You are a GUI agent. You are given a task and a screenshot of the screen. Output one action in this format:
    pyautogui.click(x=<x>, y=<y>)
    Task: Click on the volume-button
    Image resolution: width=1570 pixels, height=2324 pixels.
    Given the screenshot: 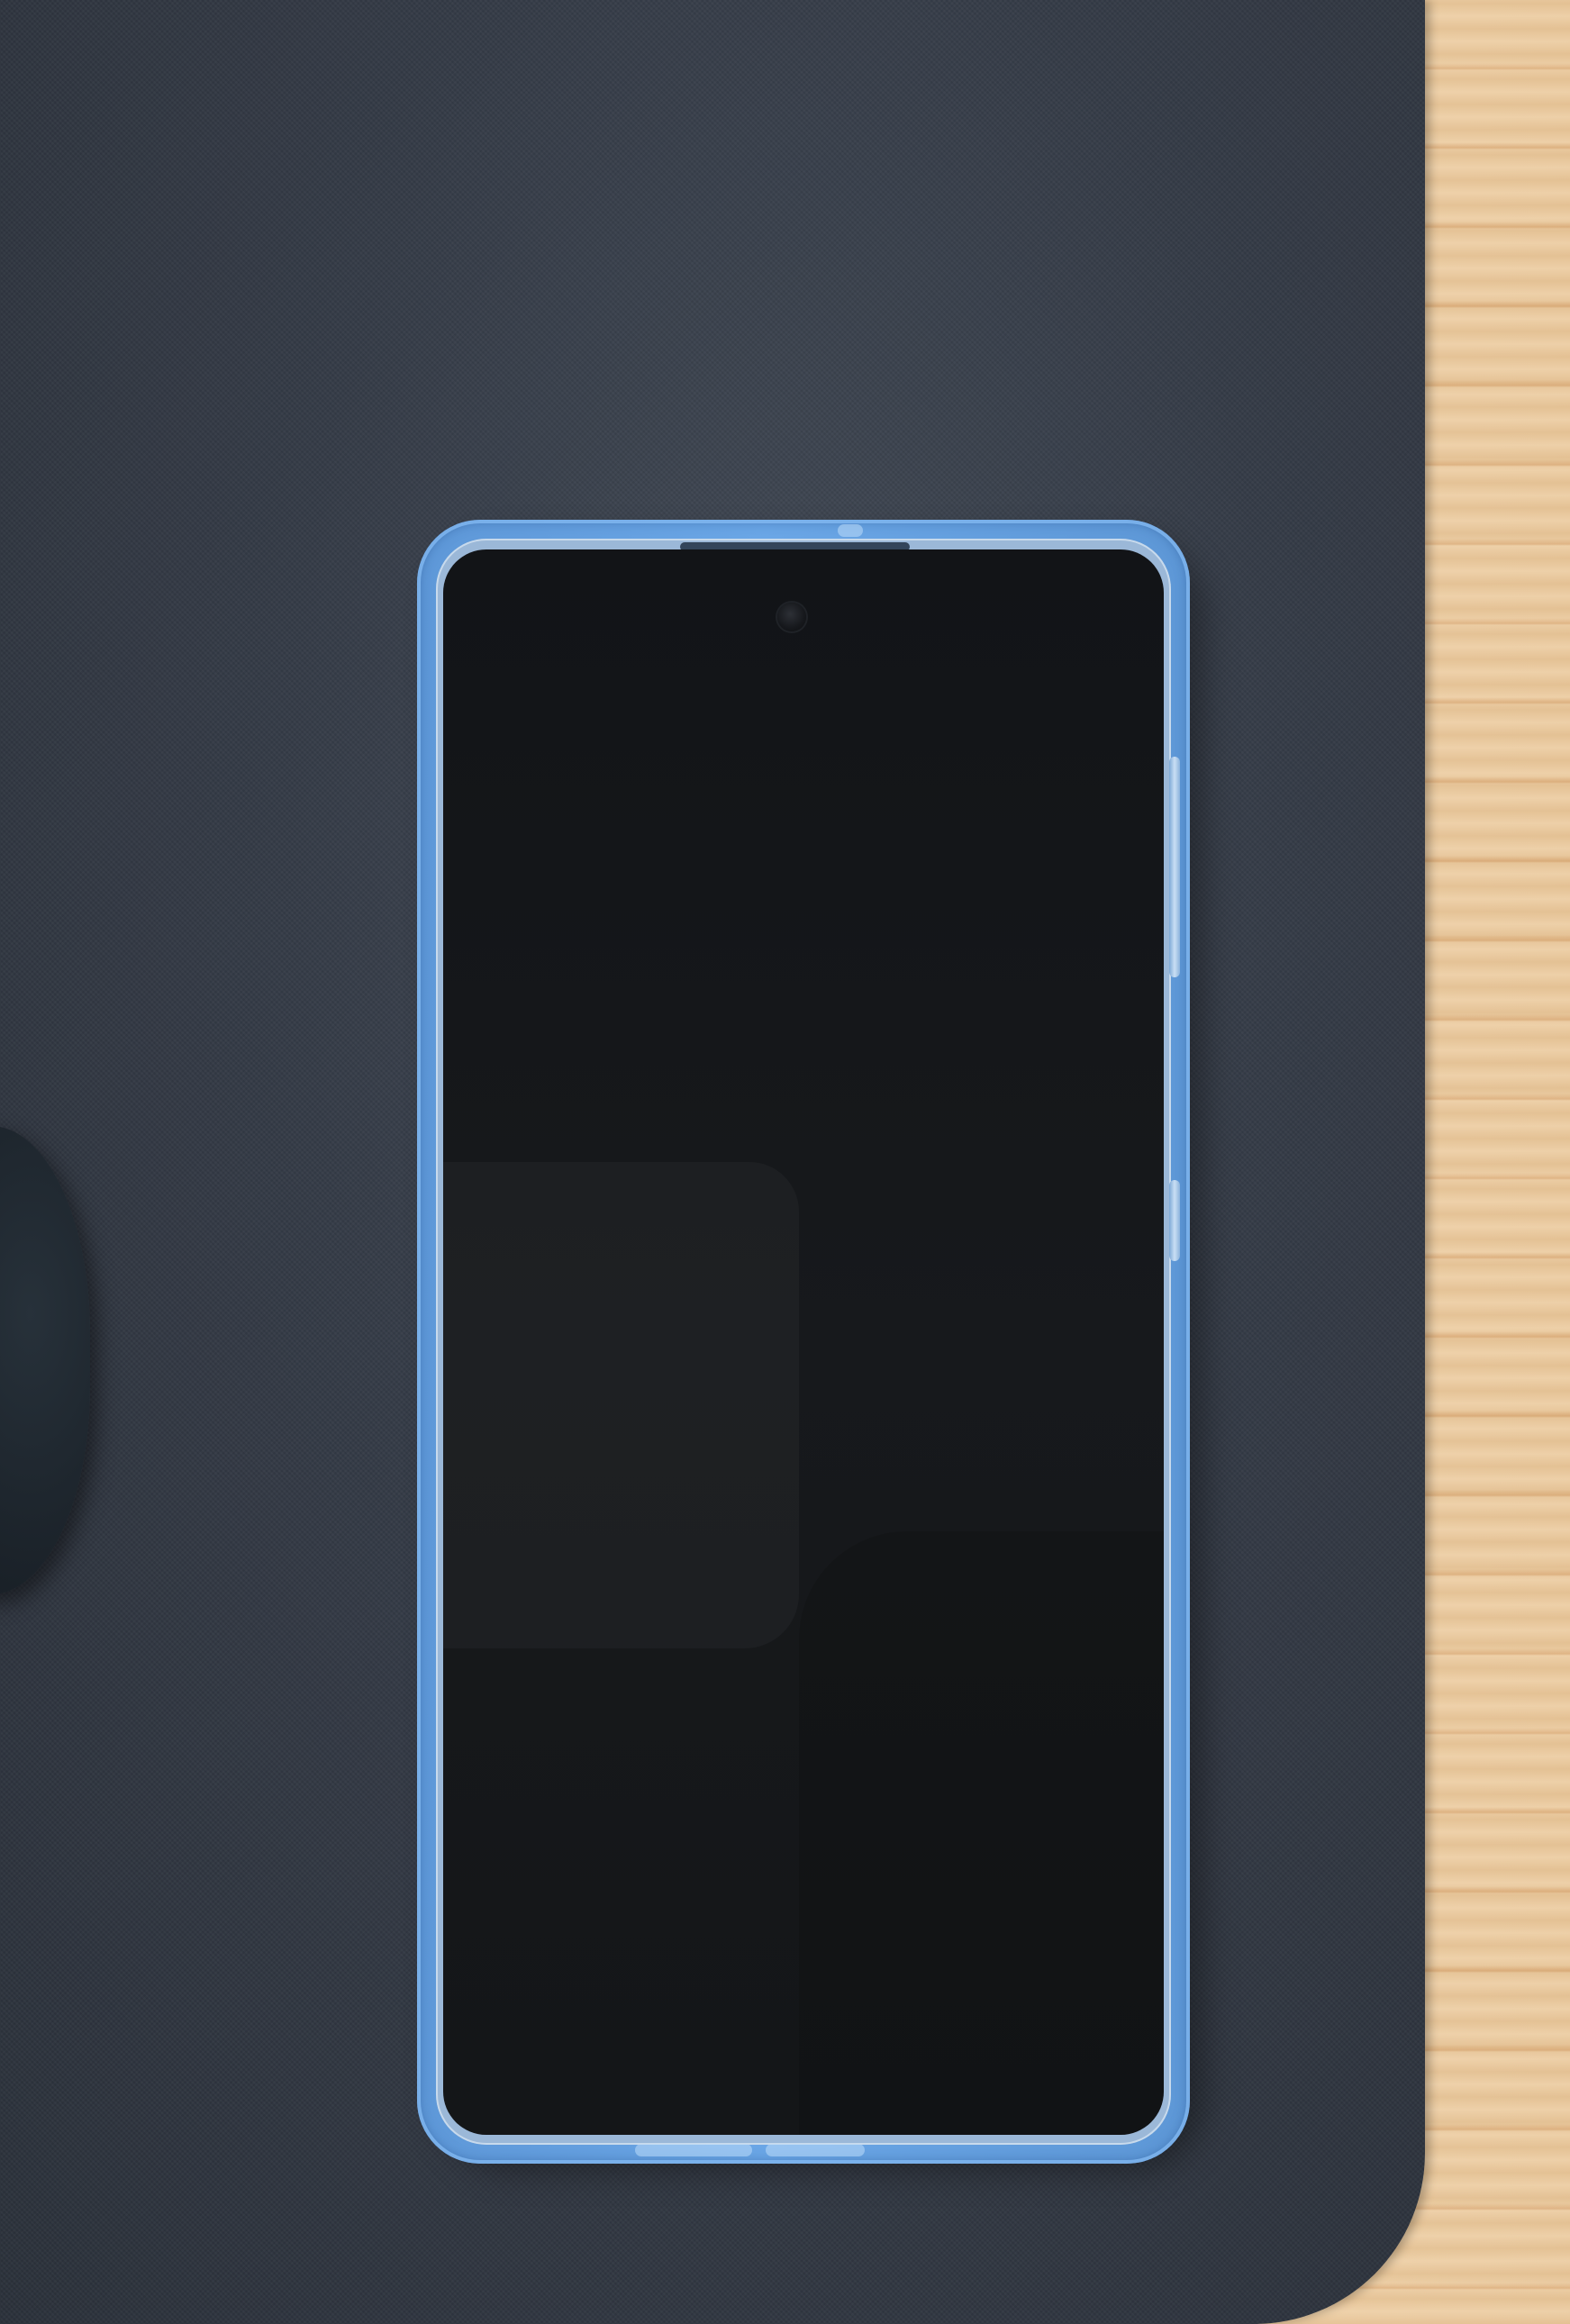 What is the action you would take?
    pyautogui.click(x=1174, y=867)
    